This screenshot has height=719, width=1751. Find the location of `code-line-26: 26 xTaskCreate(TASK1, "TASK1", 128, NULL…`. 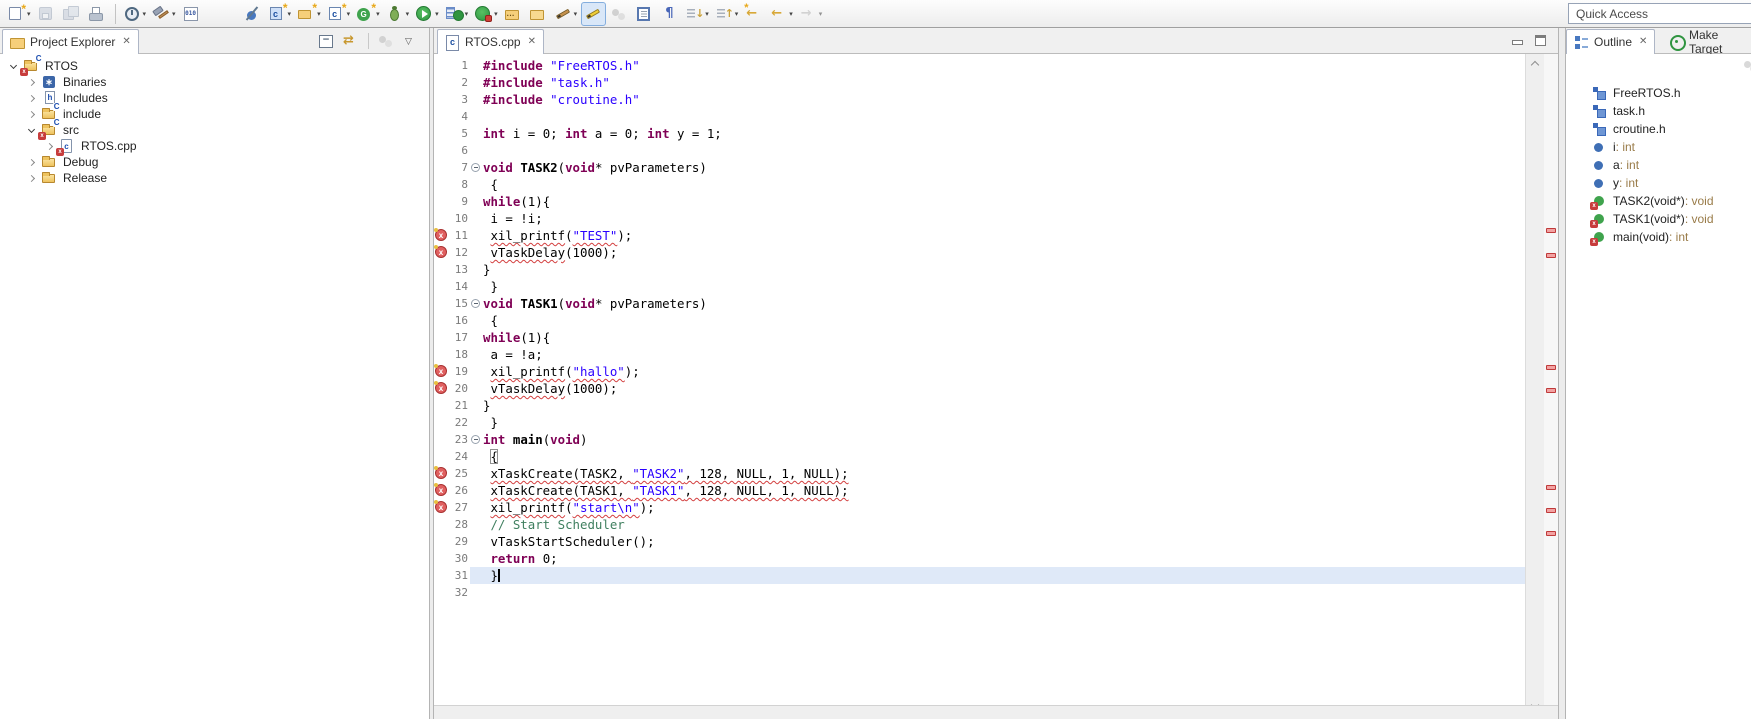

code-line-26: 26 xTaskCreate(TASK1, "TASK1", 128, NULL… is located at coordinates (979, 490).